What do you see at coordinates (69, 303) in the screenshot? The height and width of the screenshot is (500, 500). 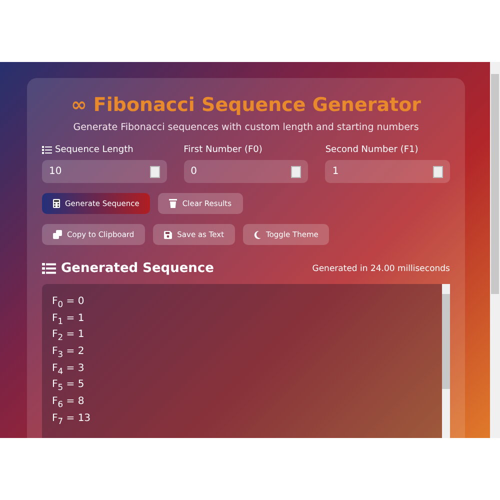 I see `sequence-term: F$_{0}$ = 0` at bounding box center [69, 303].